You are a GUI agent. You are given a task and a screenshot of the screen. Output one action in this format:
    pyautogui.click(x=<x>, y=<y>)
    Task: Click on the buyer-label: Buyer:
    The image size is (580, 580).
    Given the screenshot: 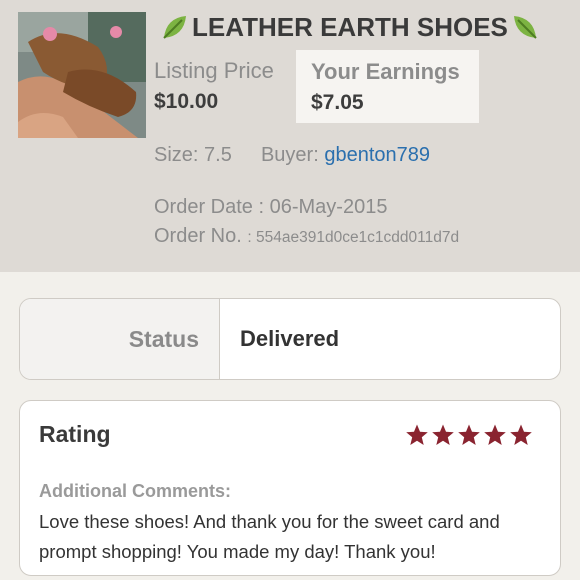 What is the action you would take?
    pyautogui.click(x=289, y=155)
    